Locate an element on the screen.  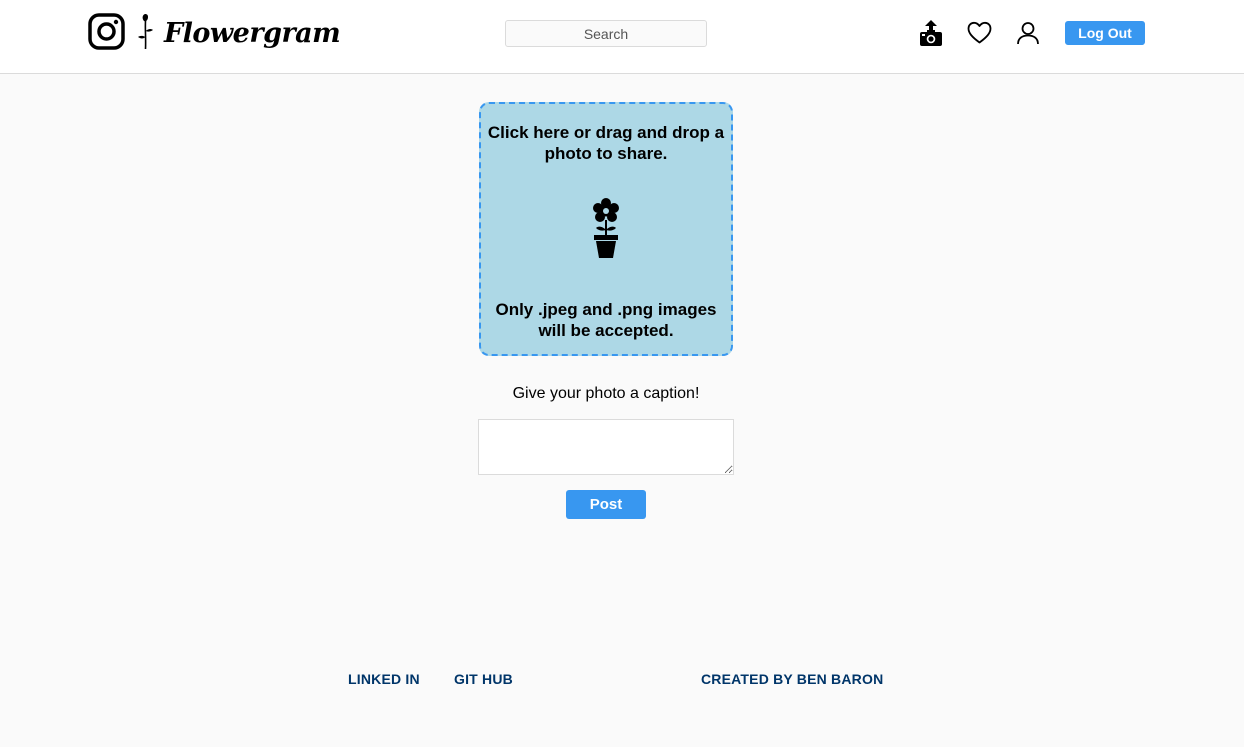
search-input is located at coordinates (606, 33).